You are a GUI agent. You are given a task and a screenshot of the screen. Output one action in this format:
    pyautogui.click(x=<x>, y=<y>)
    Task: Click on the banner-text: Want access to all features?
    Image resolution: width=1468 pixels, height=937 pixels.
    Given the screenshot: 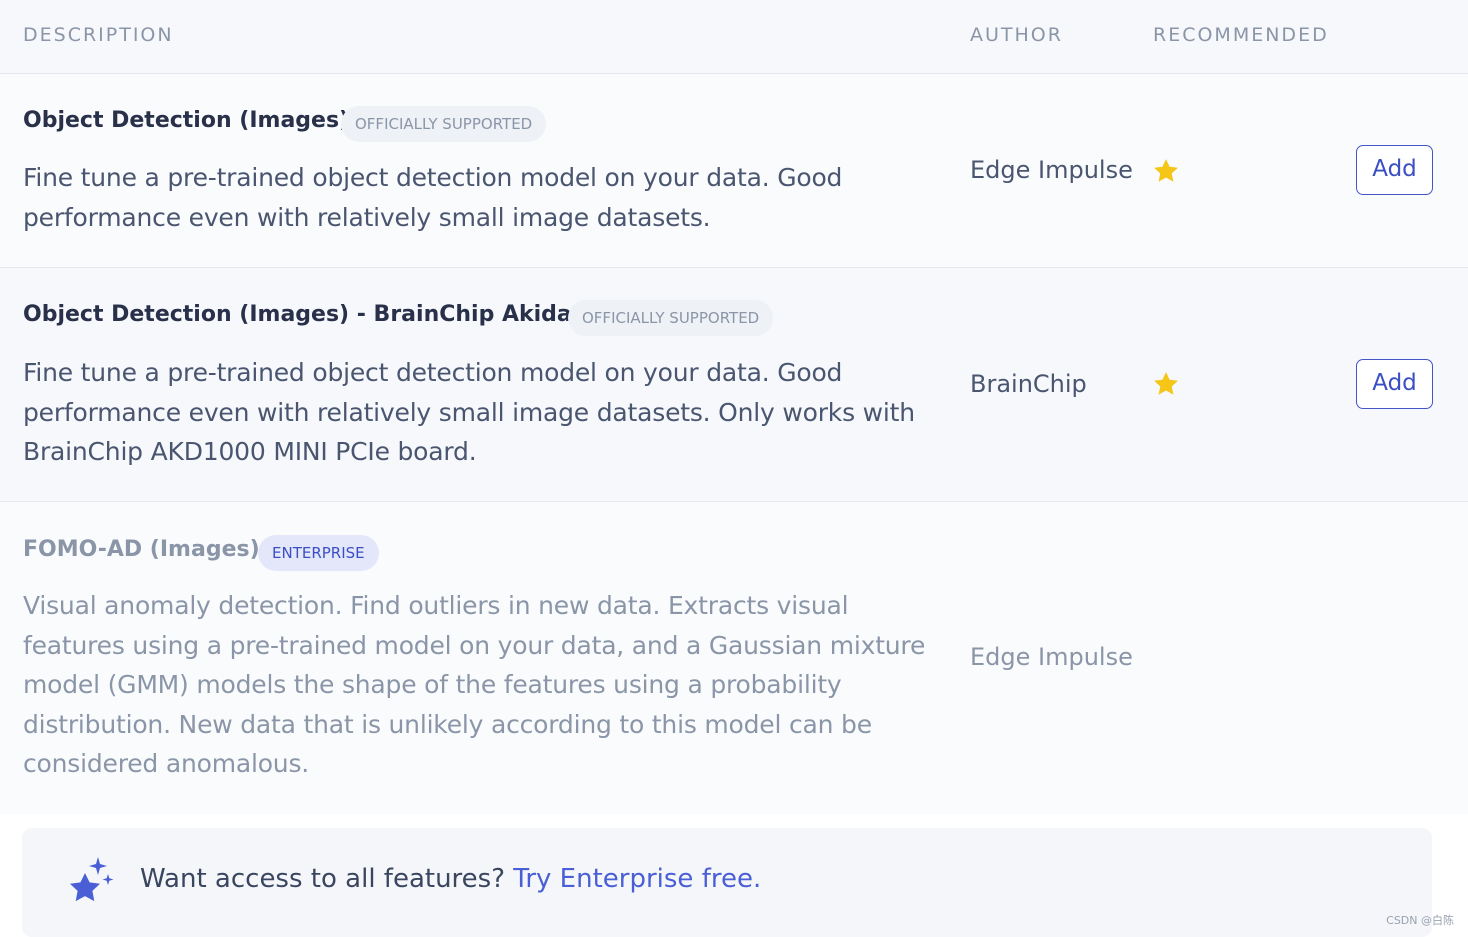 What is the action you would take?
    pyautogui.click(x=327, y=879)
    